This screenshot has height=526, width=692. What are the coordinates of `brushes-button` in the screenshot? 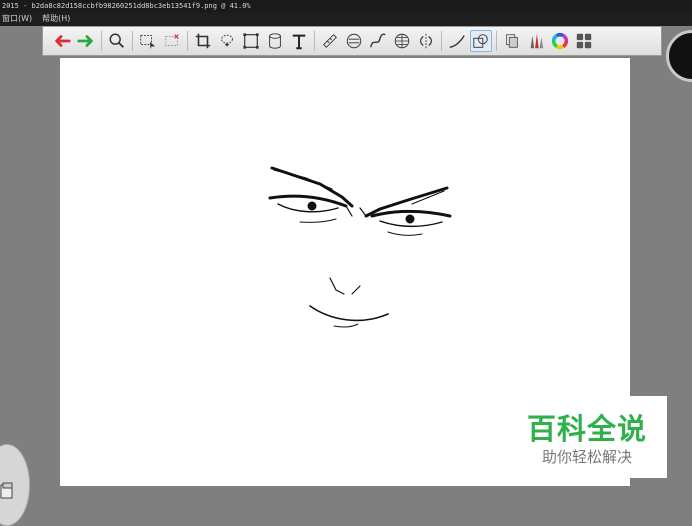 It's located at (536, 41).